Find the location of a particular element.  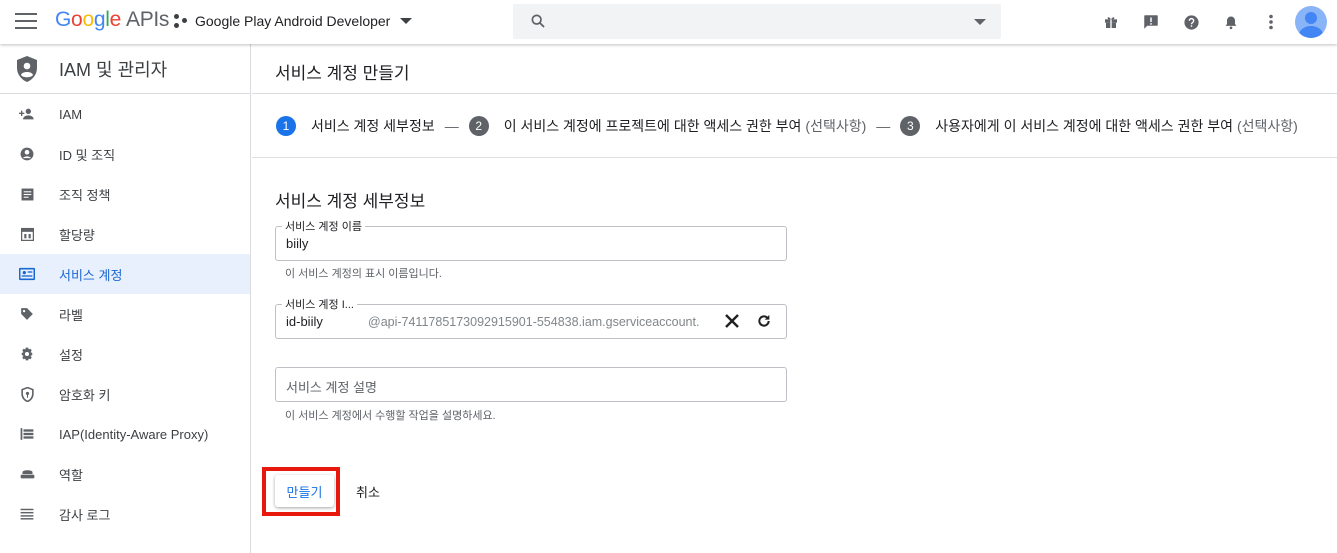

sidebar-item-settings: 설정 is located at coordinates (125, 354).